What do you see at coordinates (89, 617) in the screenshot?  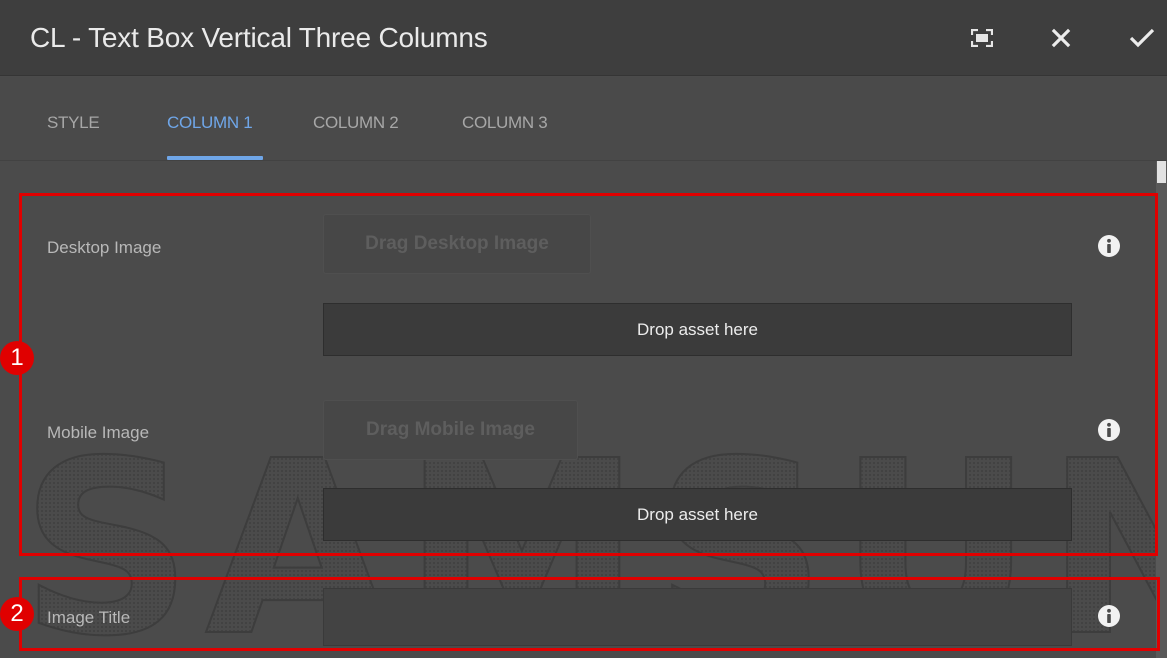 I see `image-title-label: Image Title` at bounding box center [89, 617].